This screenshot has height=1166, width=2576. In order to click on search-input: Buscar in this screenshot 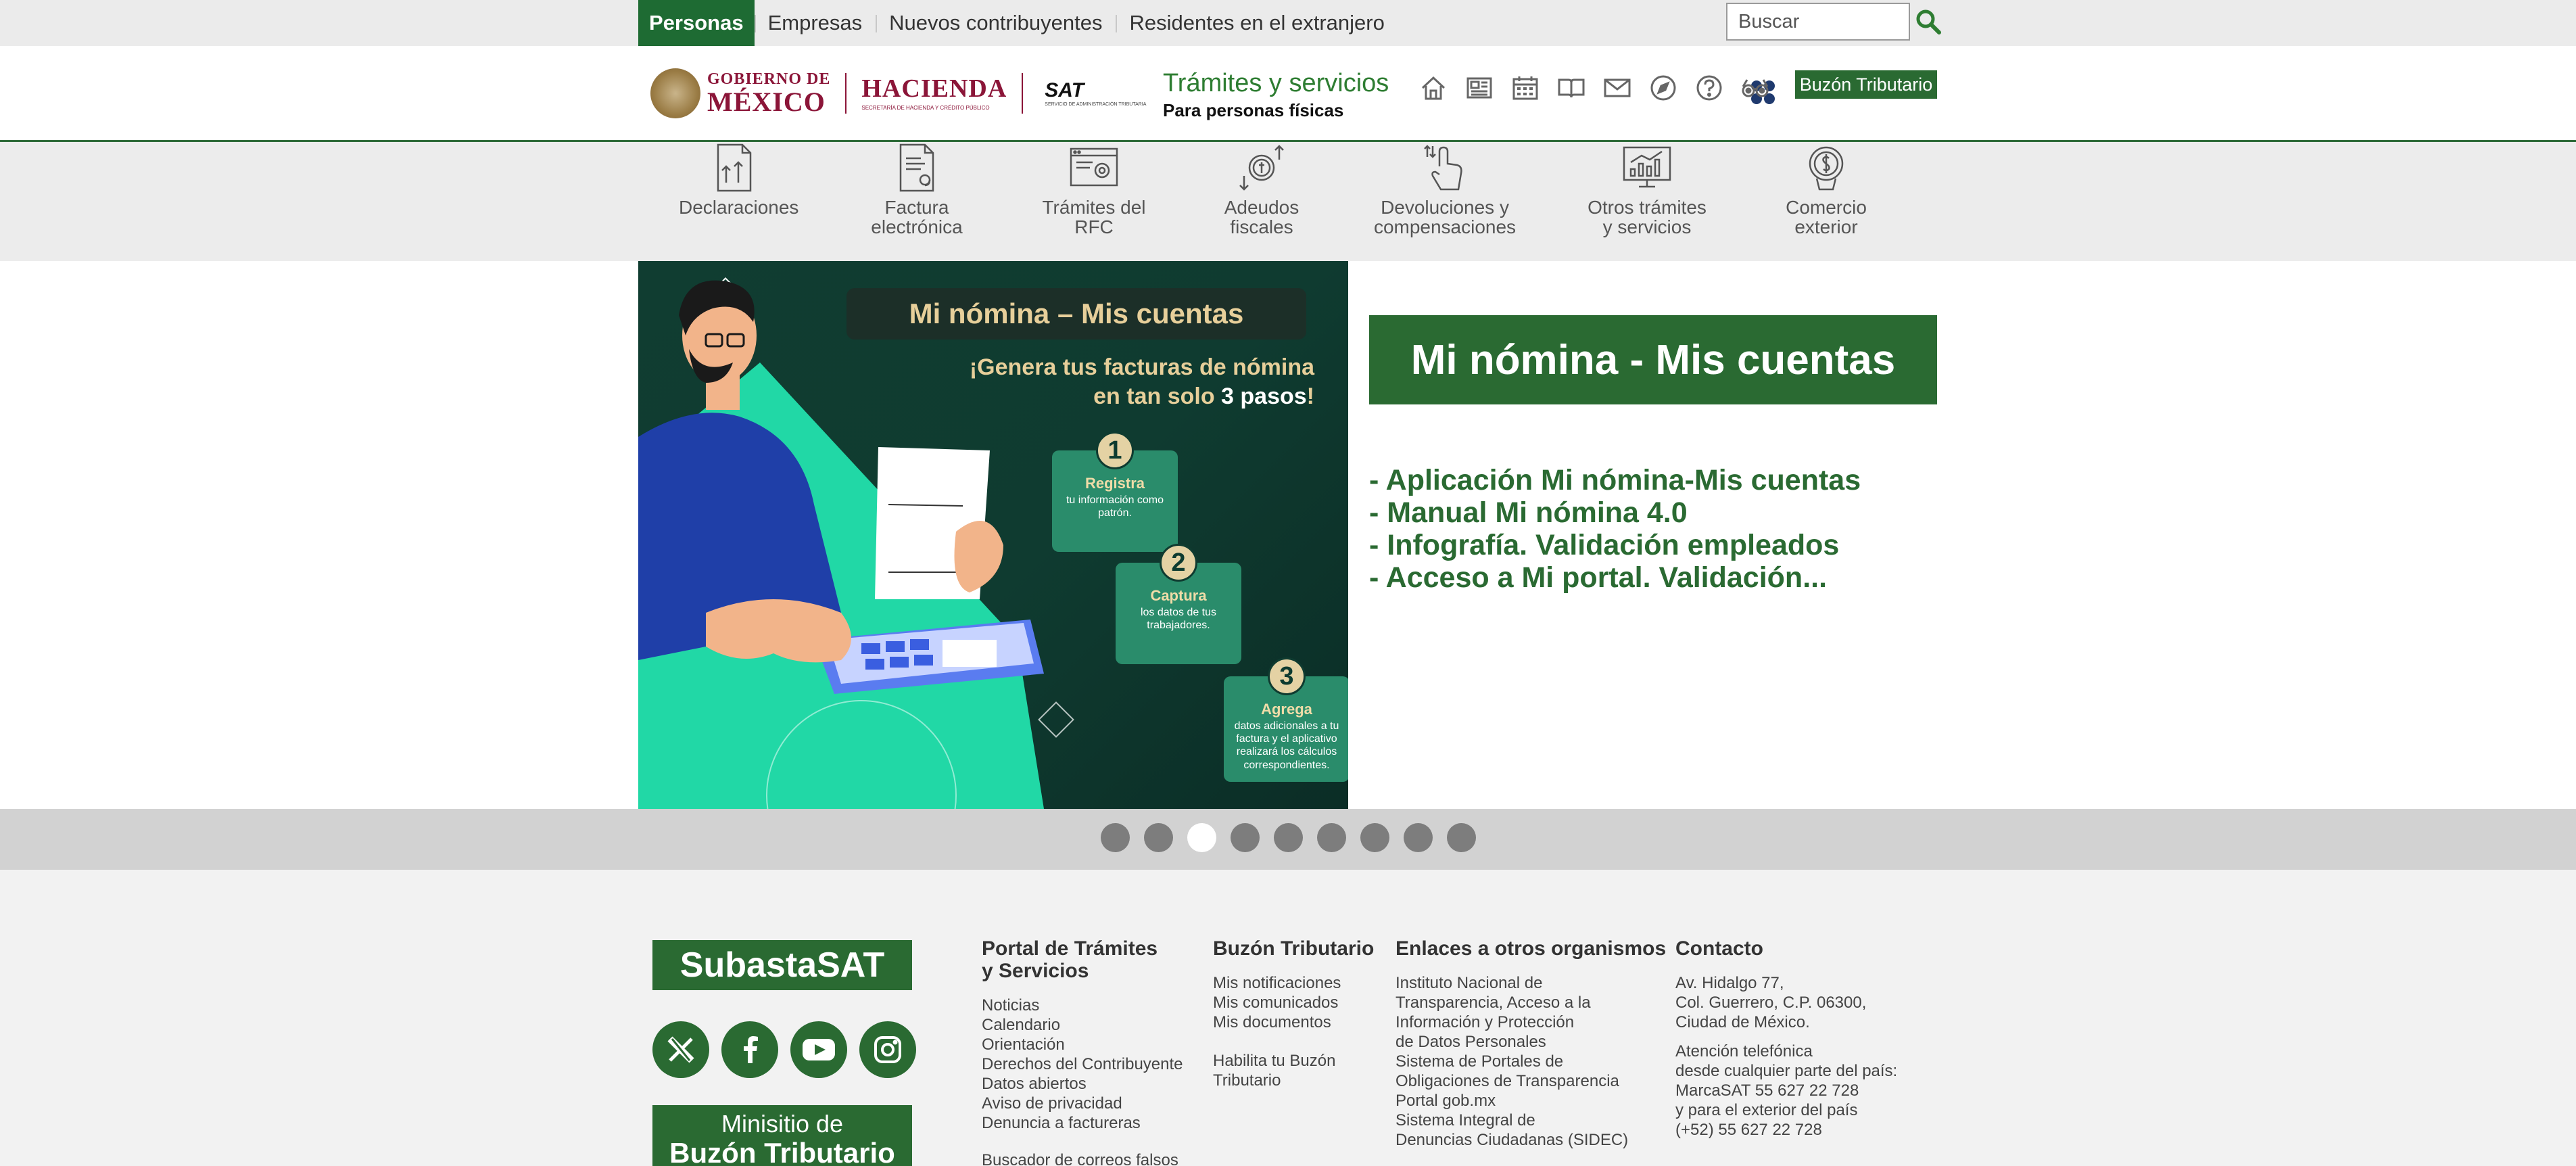, I will do `click(1818, 22)`.